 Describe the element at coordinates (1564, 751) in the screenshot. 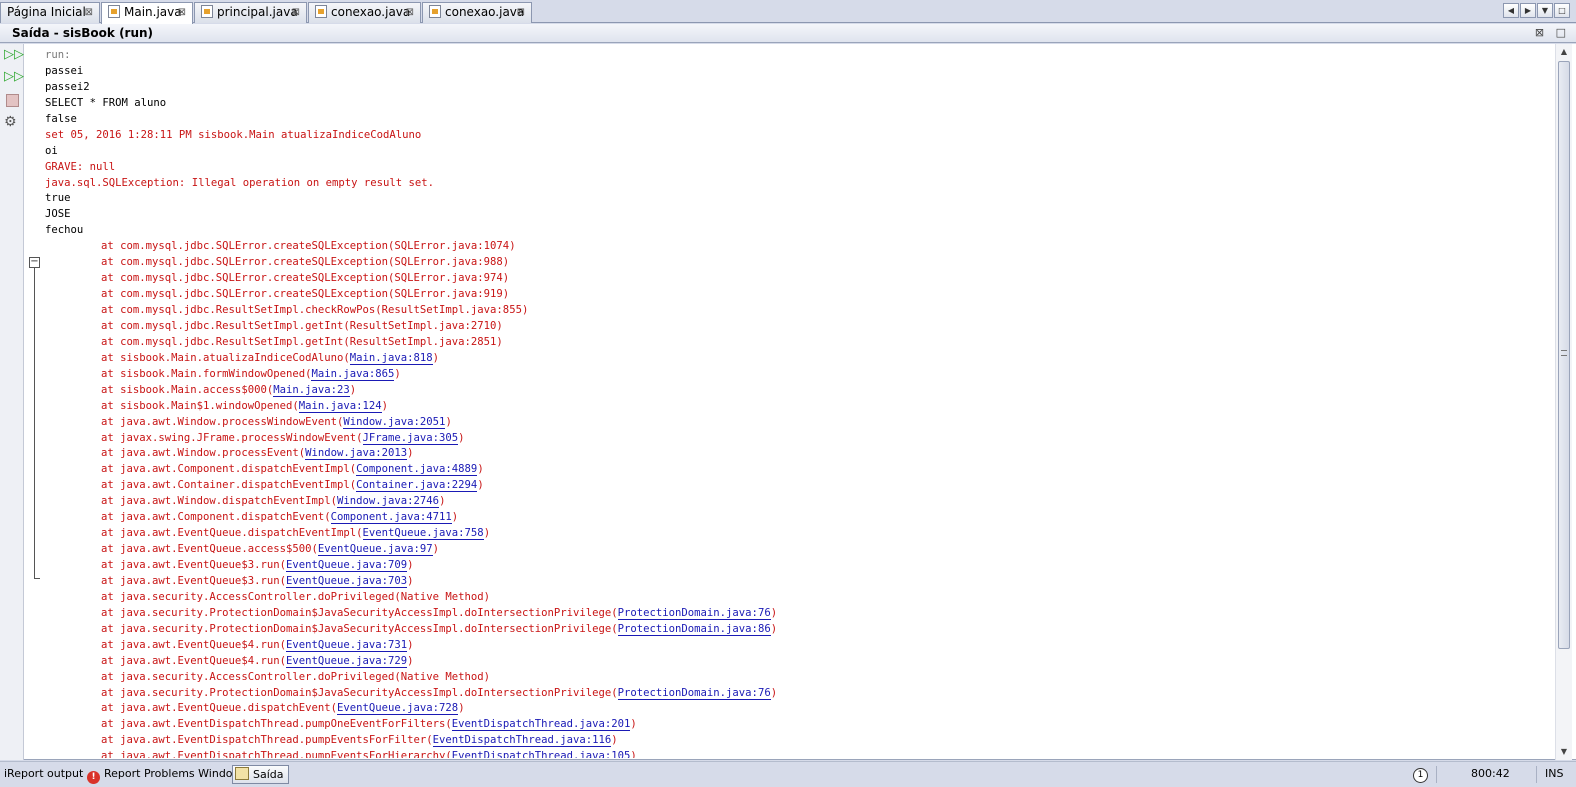

I see `scroll-down-icon: ▼` at that location.